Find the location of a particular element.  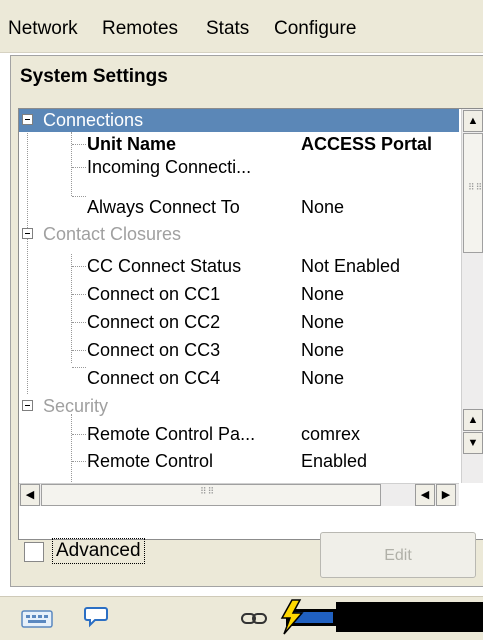

status-display is located at coordinates (409, 617).